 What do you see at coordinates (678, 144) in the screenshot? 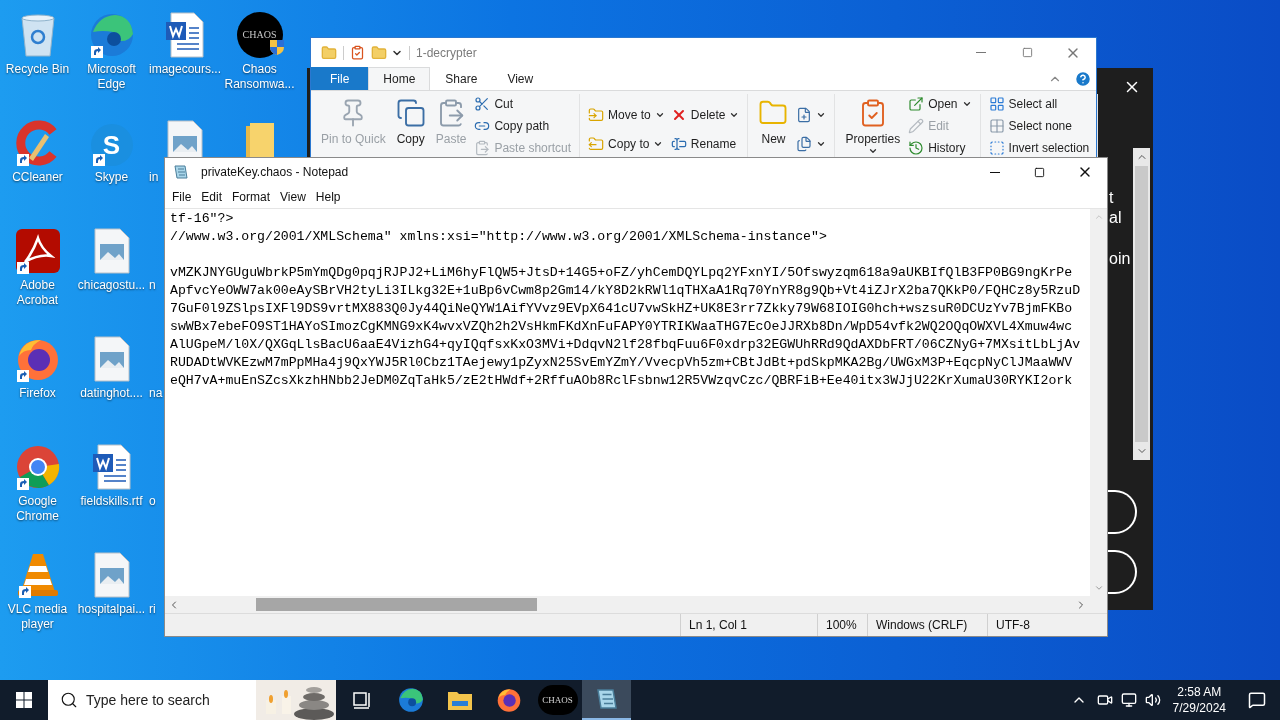
I see `rename-icon` at bounding box center [678, 144].